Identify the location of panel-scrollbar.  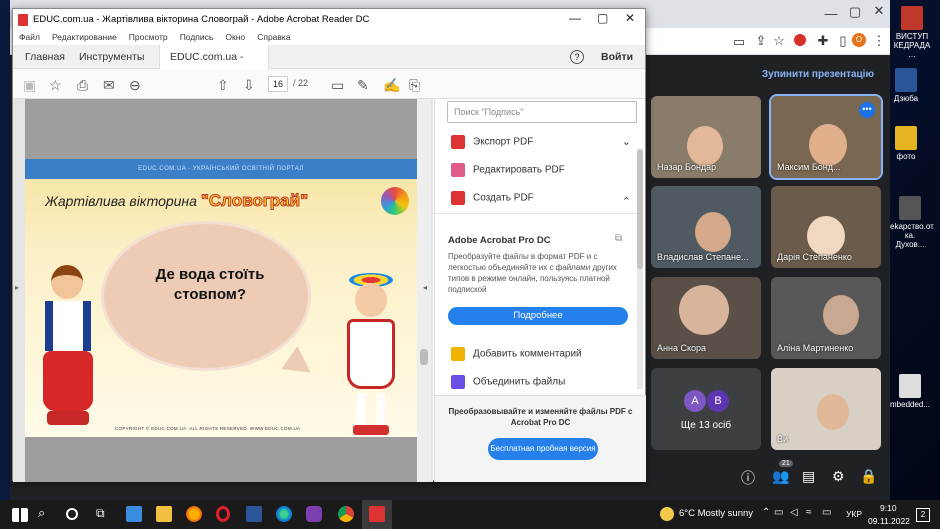
(640, 269).